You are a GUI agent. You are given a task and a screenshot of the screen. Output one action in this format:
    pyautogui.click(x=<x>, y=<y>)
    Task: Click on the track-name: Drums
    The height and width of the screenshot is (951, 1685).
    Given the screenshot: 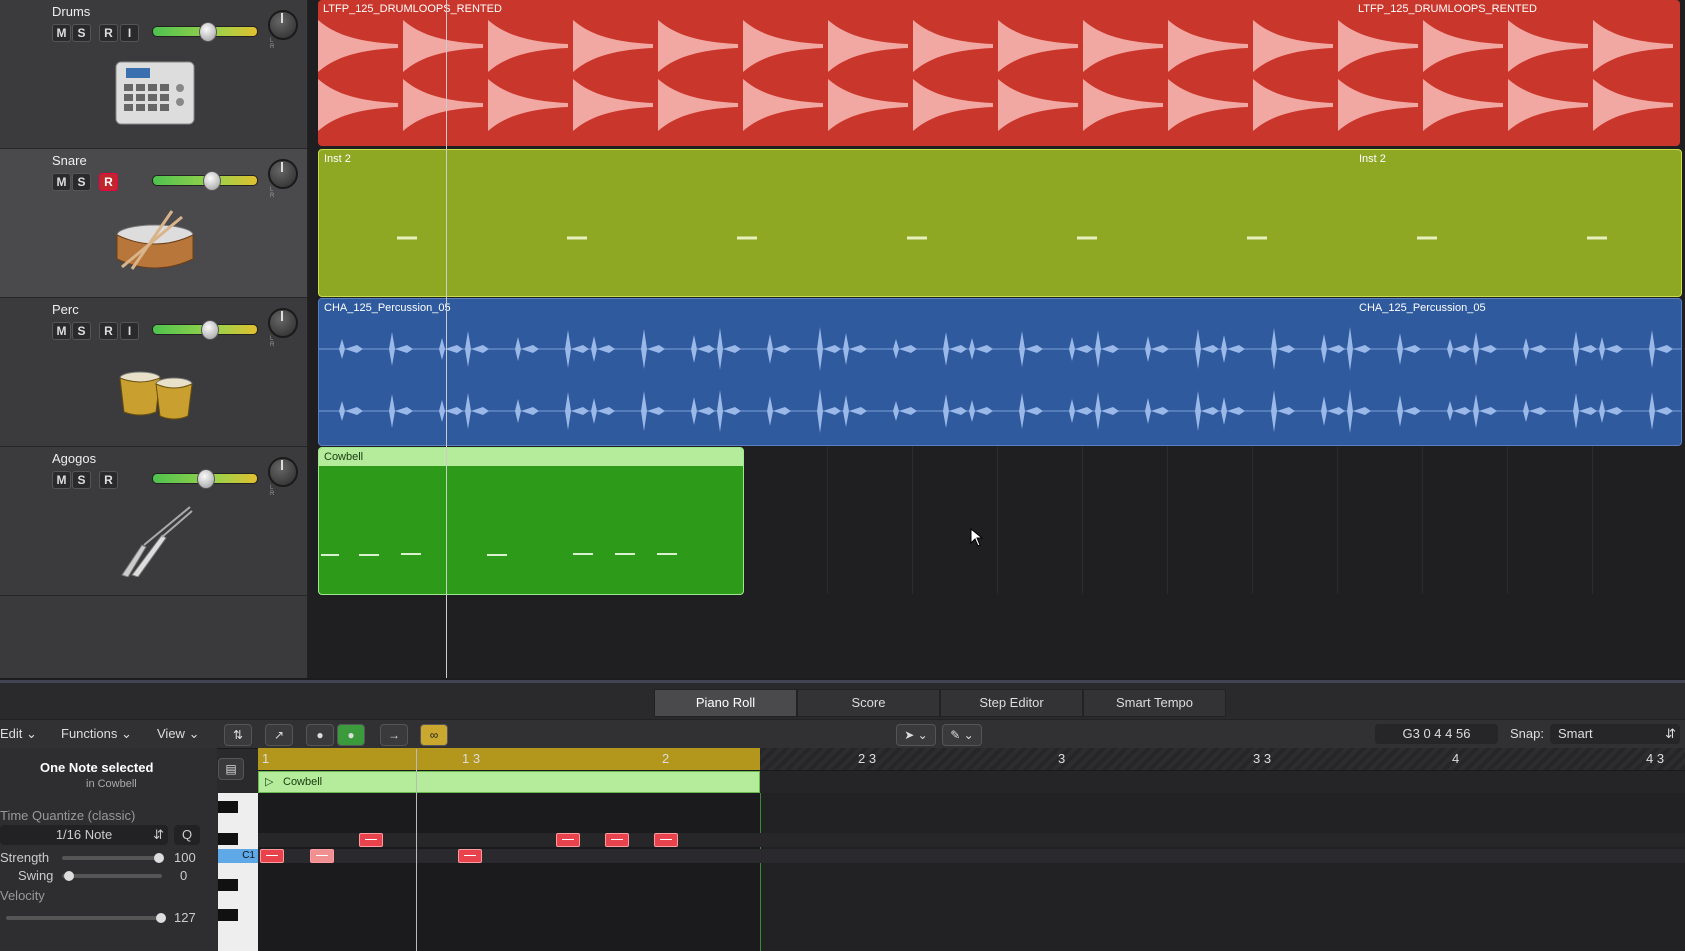 What is the action you would take?
    pyautogui.click(x=71, y=11)
    